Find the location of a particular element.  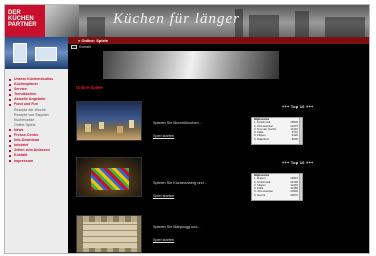

sidebar-banner-image is located at coordinates (36, 53).